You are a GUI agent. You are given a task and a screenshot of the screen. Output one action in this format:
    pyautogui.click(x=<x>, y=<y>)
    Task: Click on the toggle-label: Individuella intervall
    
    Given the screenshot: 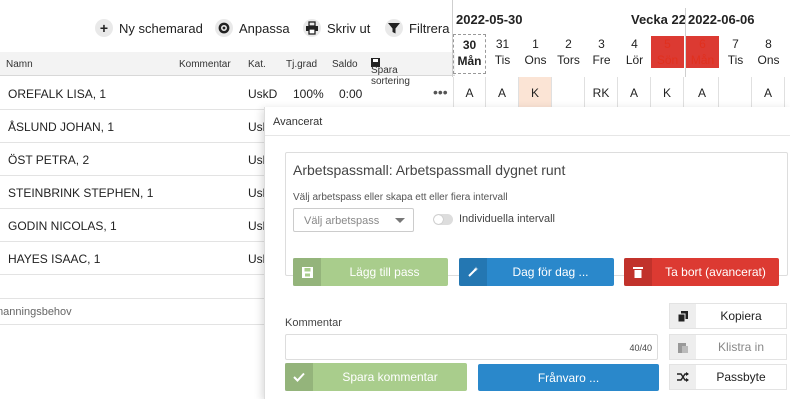 What is the action you would take?
    pyautogui.click(x=507, y=219)
    